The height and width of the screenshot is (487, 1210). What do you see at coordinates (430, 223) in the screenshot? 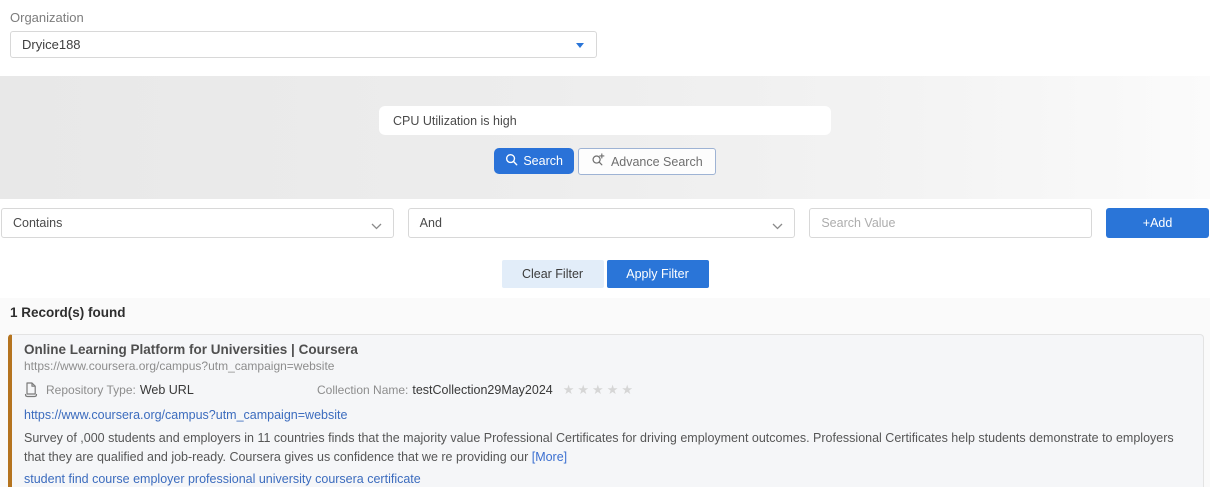
I see `filter-conjunction-value: And` at bounding box center [430, 223].